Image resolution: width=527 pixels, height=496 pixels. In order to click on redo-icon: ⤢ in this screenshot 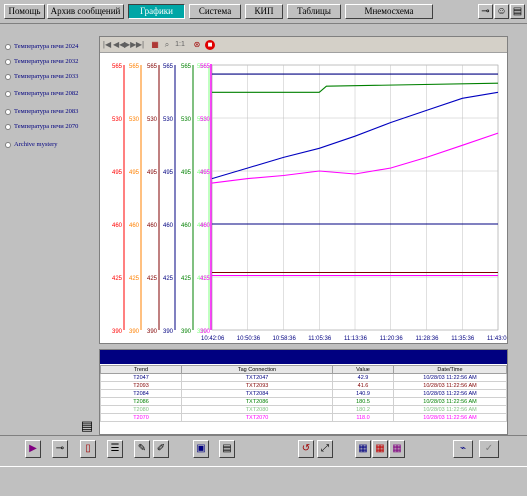, I will do `click(325, 449)`.